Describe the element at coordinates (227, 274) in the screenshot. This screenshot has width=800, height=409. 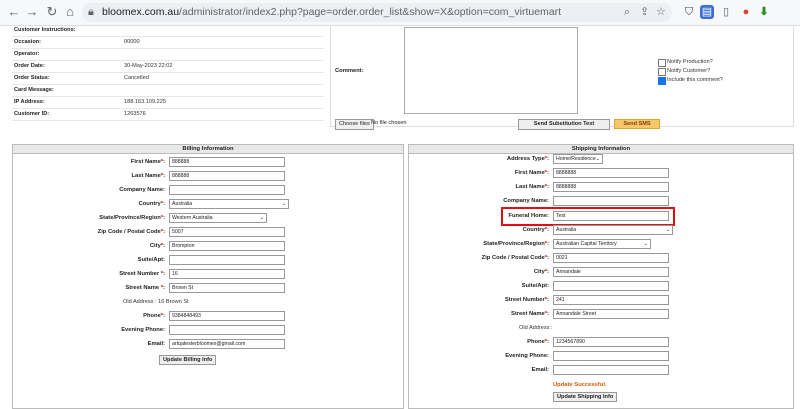
I see `billing-street-number-input: 16` at that location.